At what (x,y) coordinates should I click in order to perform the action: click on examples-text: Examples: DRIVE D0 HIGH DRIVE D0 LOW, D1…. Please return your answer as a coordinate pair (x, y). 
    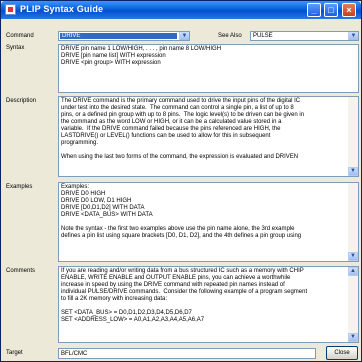
    Looking at the image, I should click on (181, 211).